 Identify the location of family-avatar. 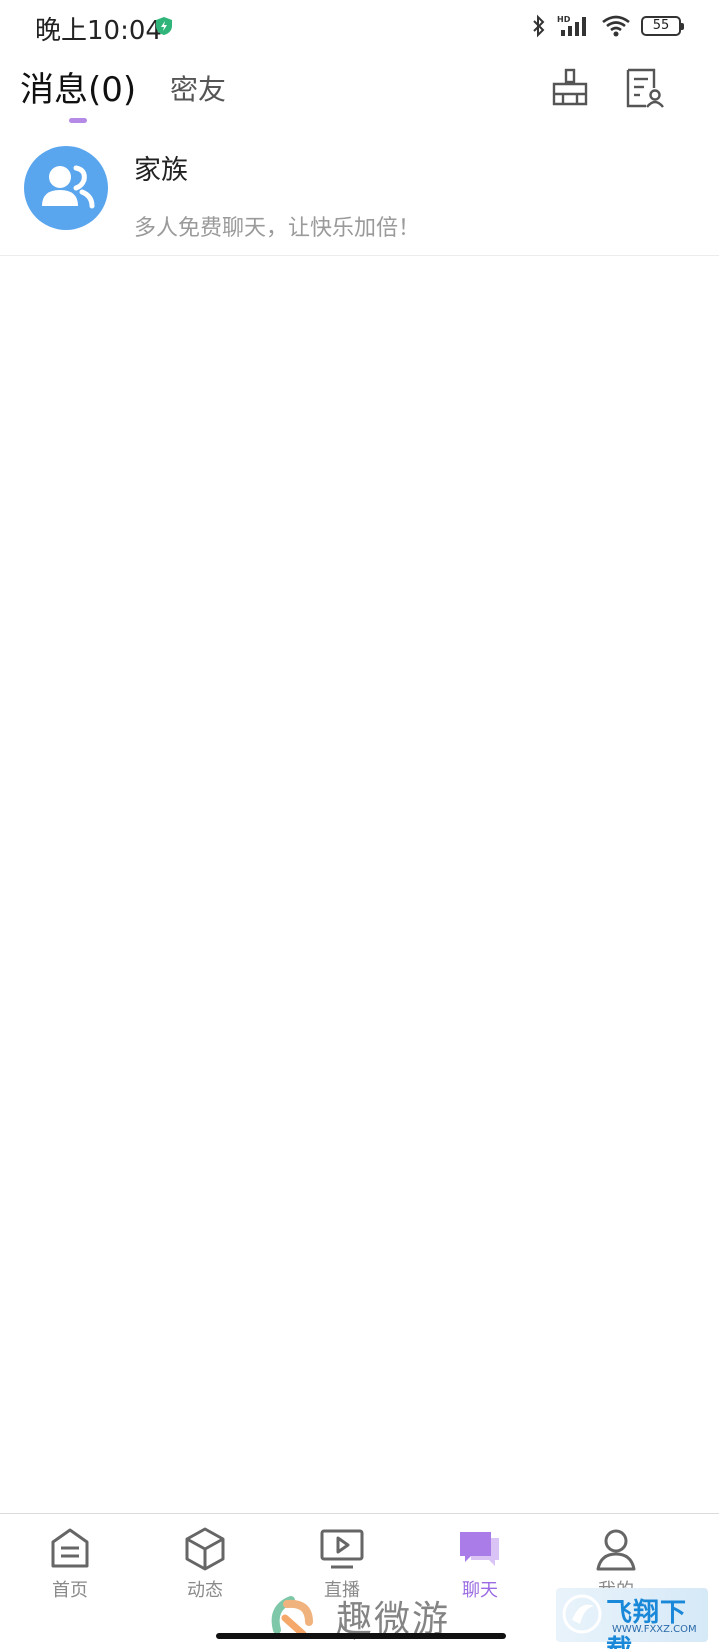
(66, 188).